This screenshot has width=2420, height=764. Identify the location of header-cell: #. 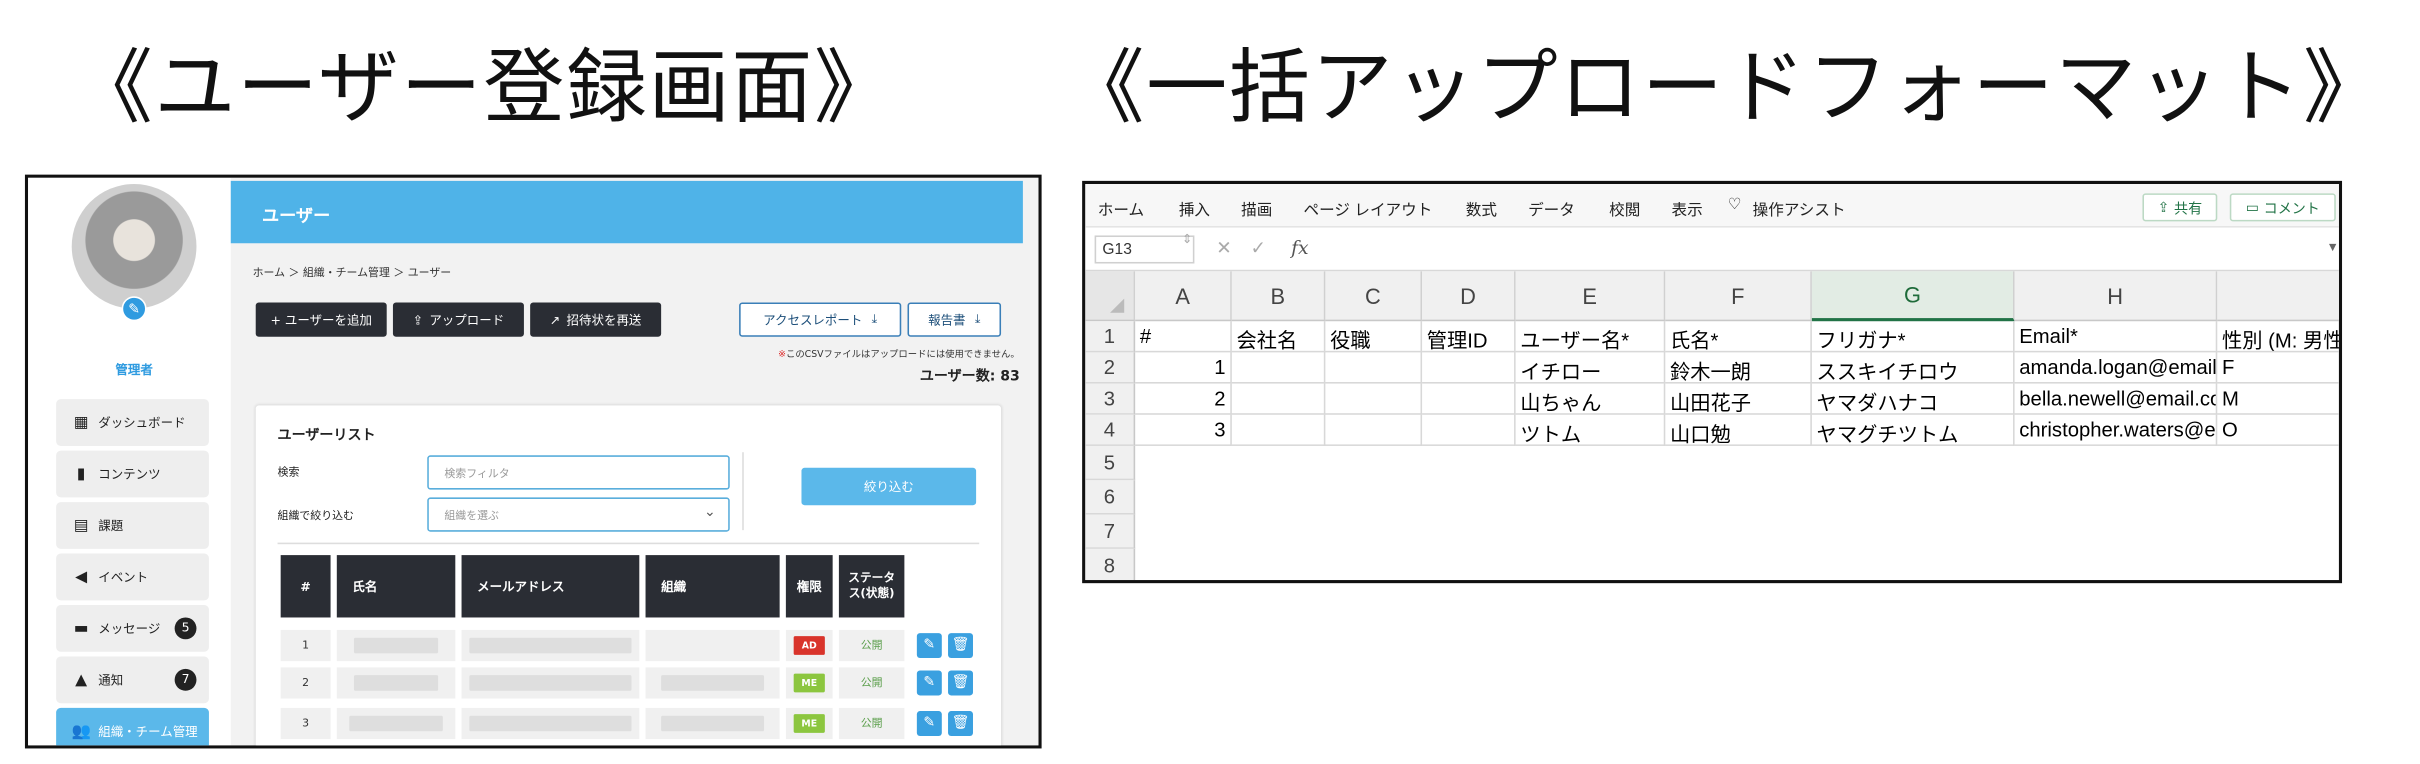
(1183, 337).